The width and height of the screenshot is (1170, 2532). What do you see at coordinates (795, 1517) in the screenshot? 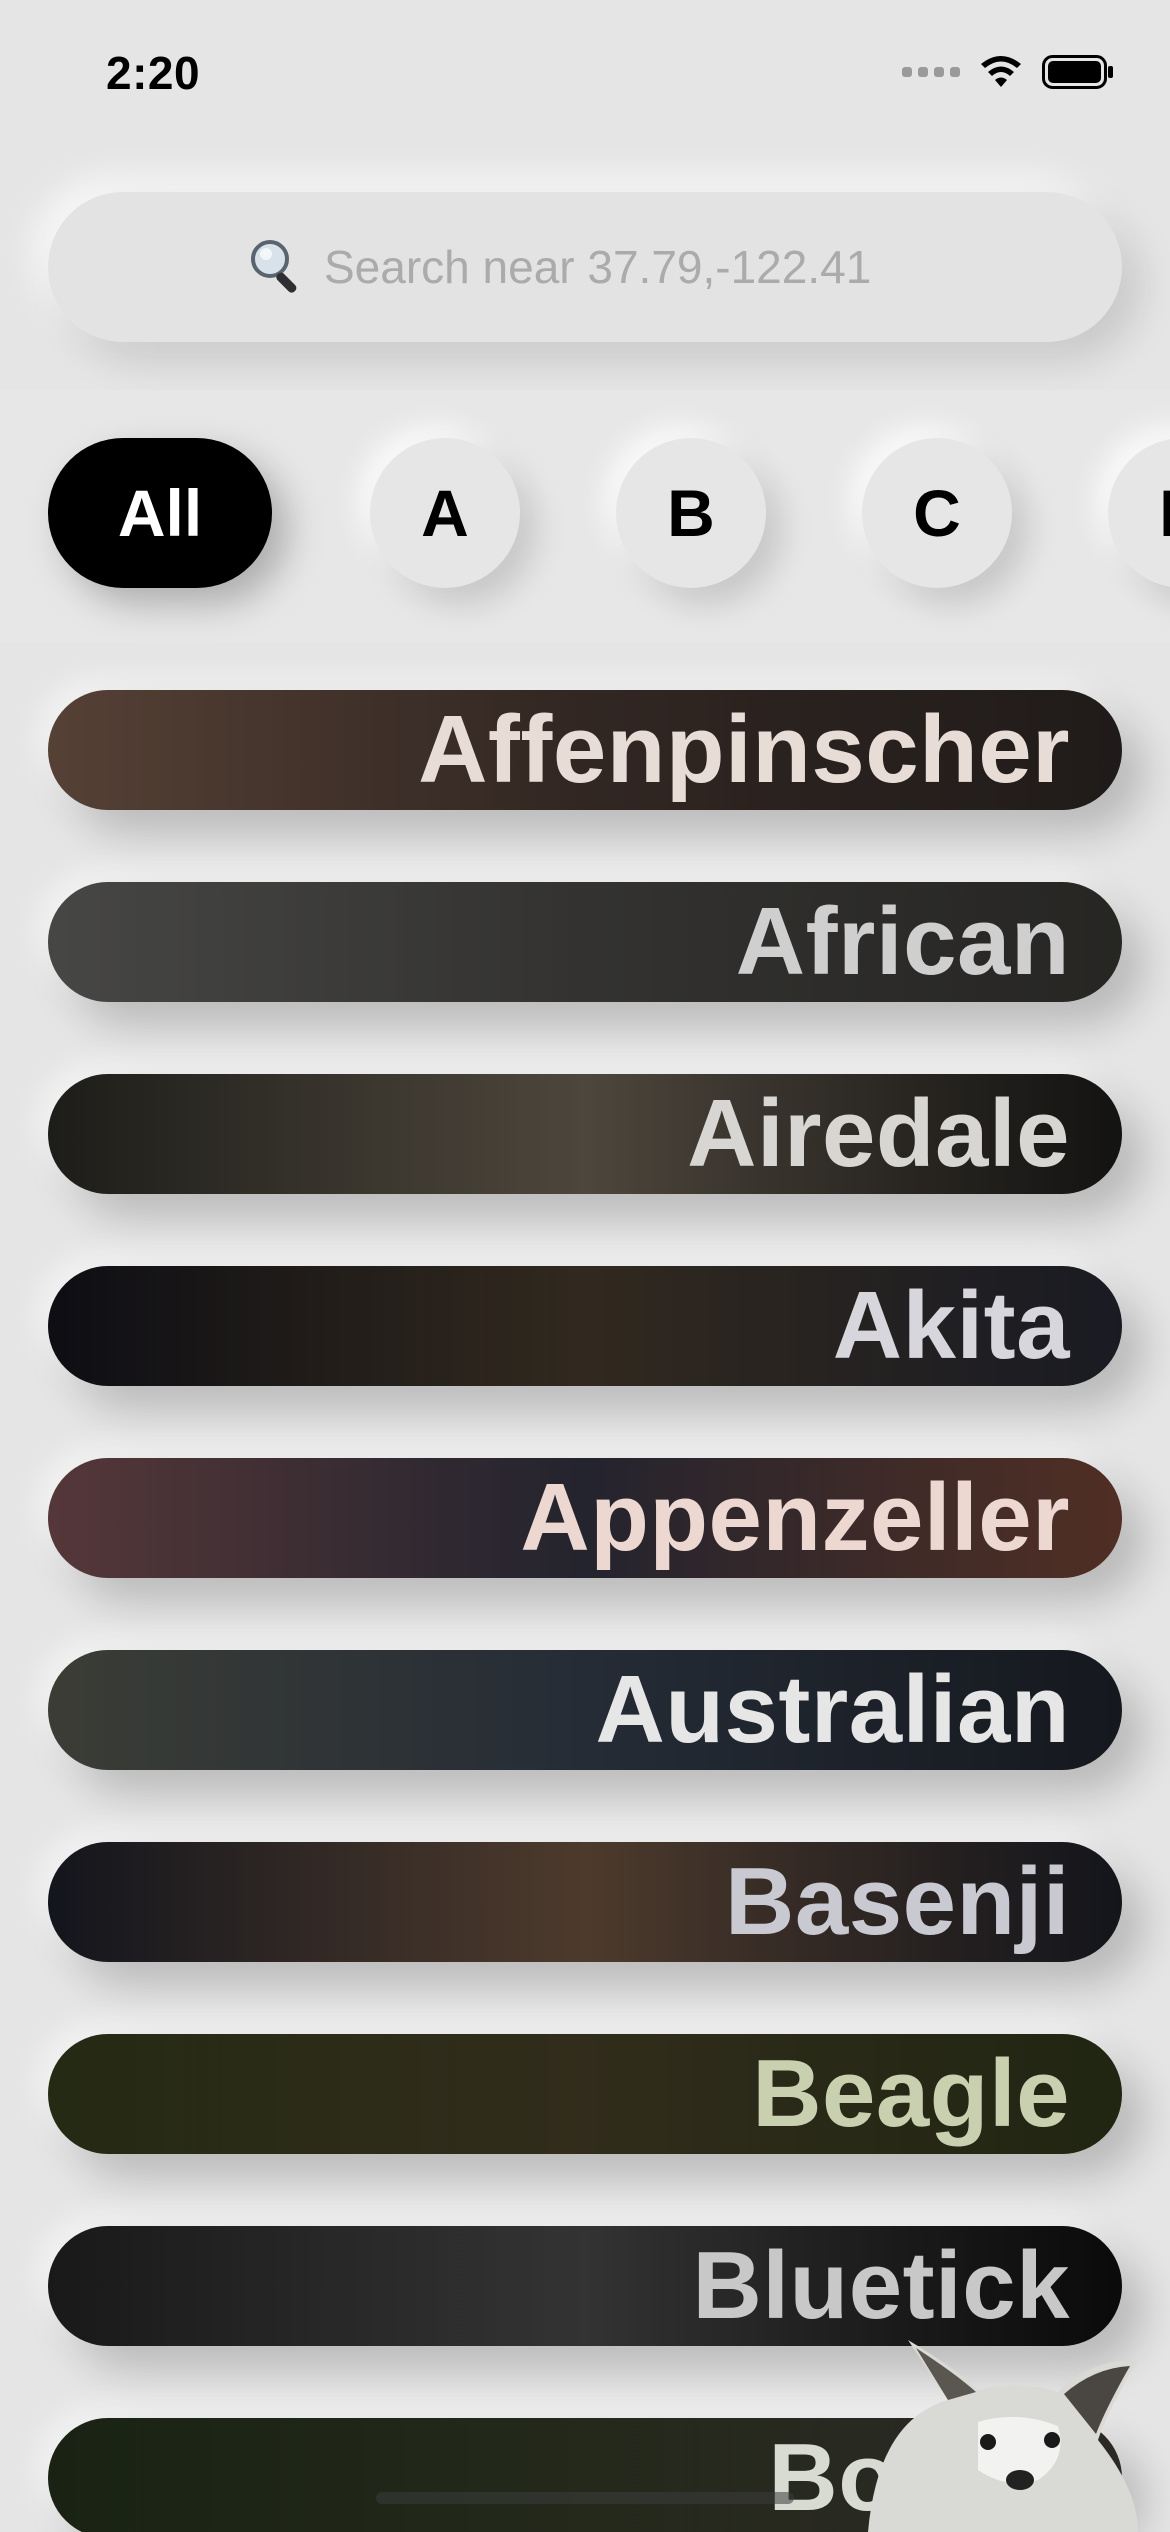
I see `breed-name: Appenzeller` at bounding box center [795, 1517].